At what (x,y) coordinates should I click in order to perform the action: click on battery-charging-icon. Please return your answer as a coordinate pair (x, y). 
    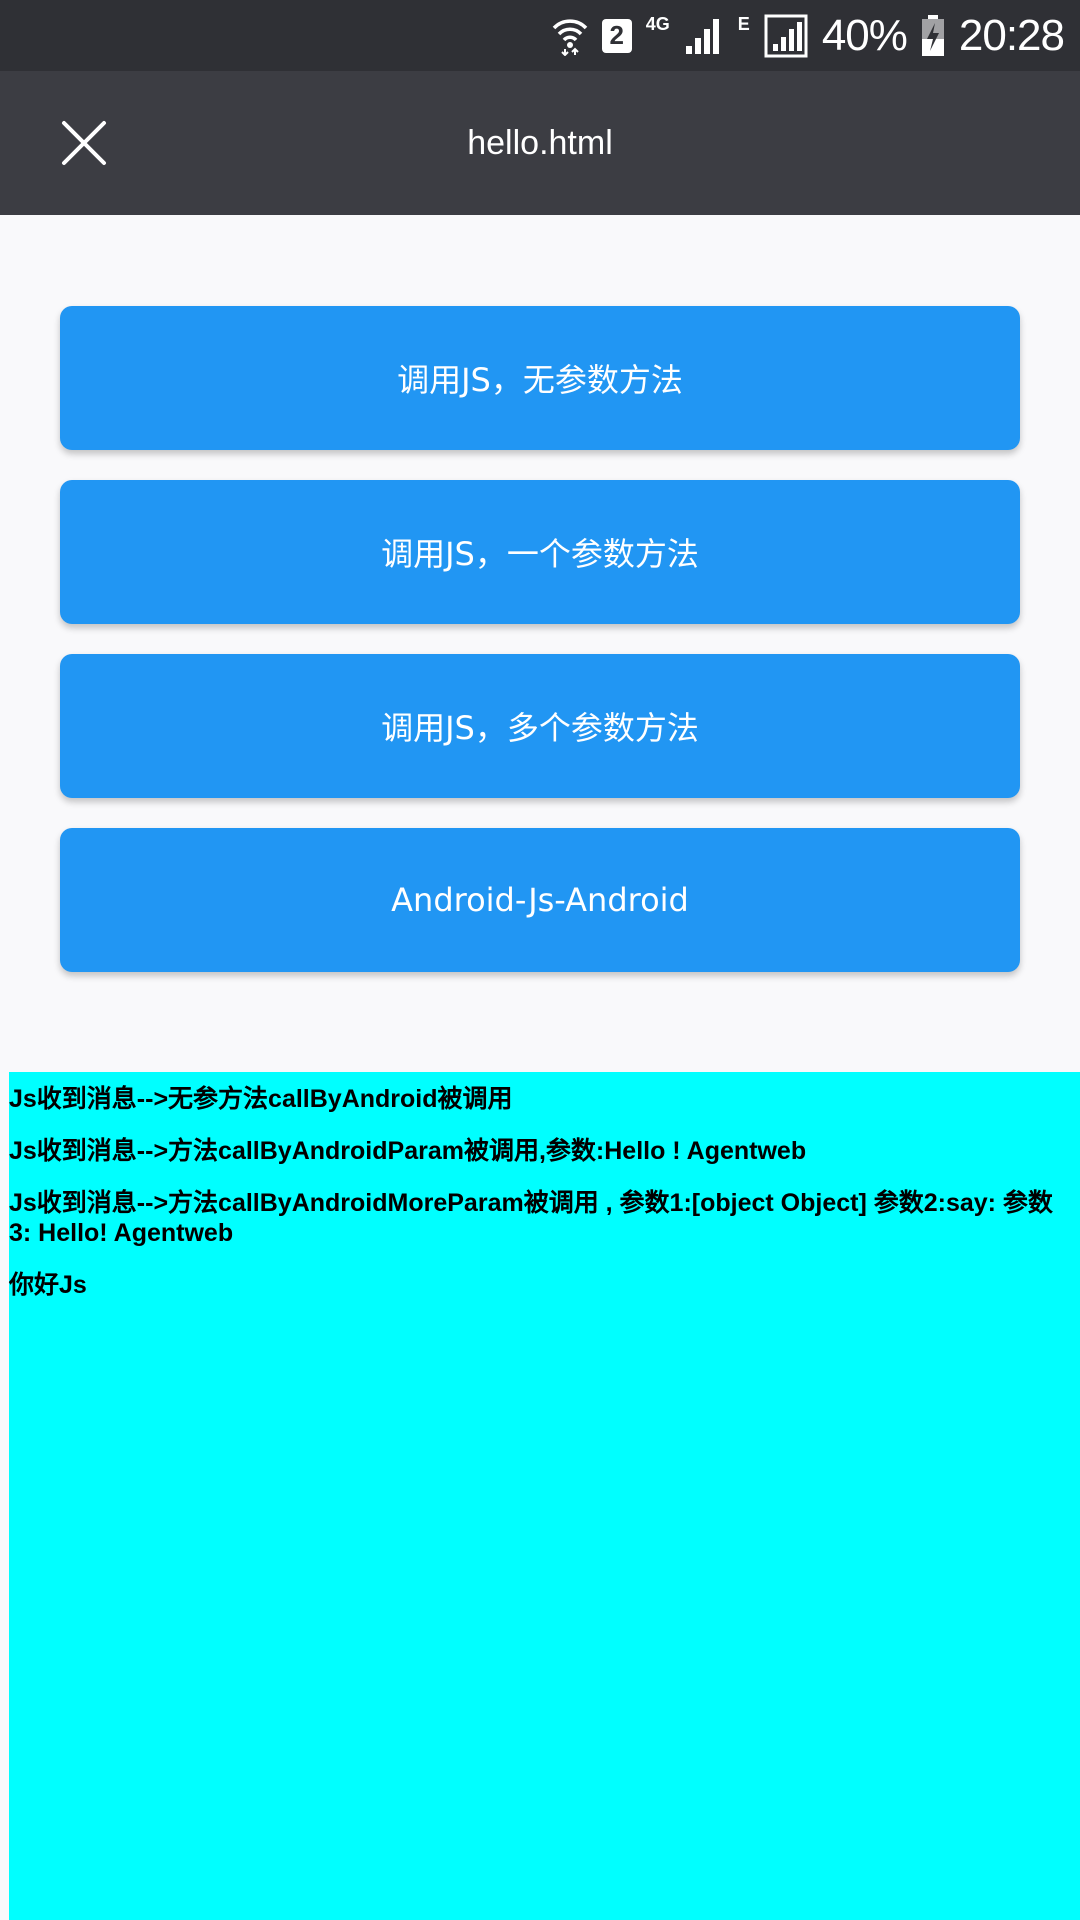
    Looking at the image, I should click on (933, 35).